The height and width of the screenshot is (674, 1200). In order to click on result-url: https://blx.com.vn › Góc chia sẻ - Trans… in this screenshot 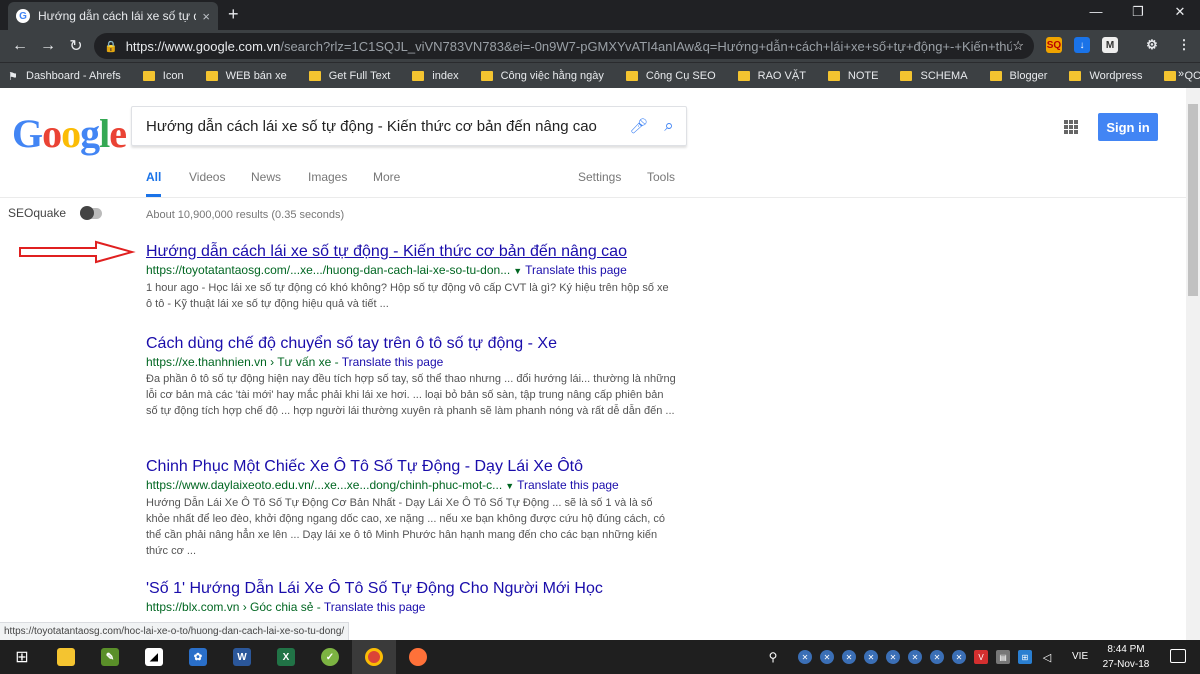, I will do `click(286, 607)`.